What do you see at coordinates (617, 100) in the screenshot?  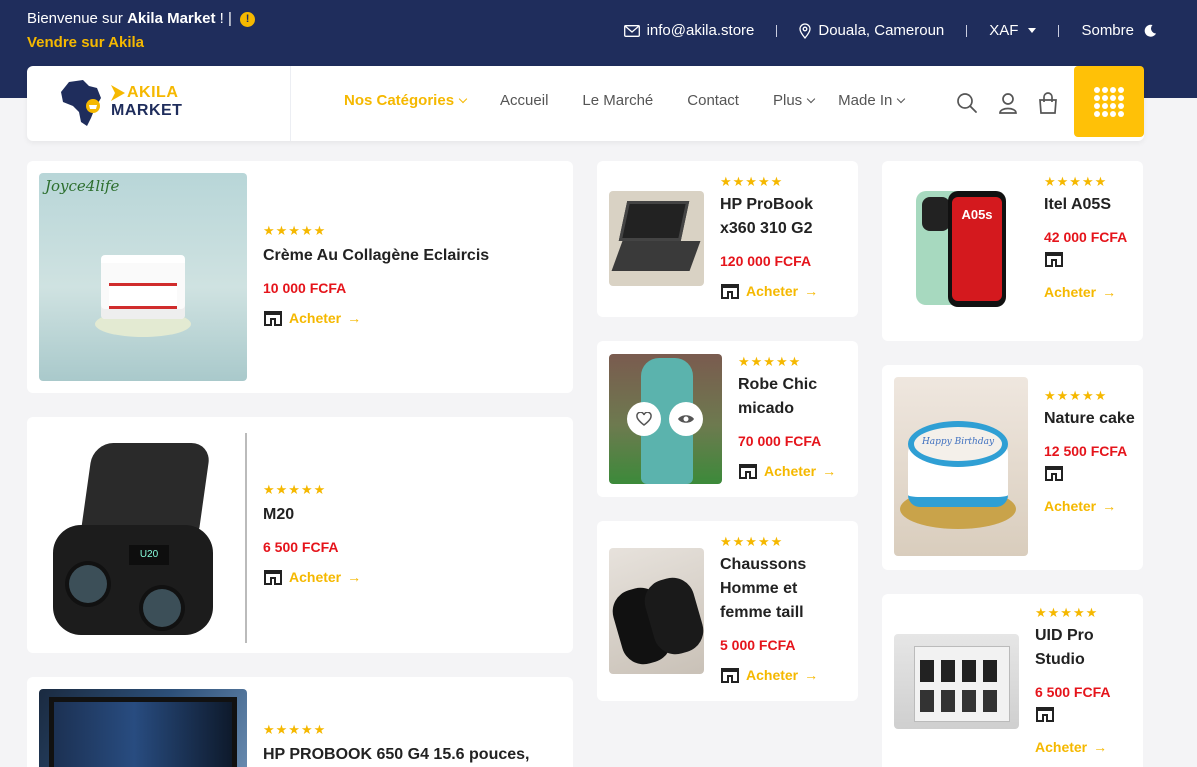 I see `nav-item-market: Le Marché` at bounding box center [617, 100].